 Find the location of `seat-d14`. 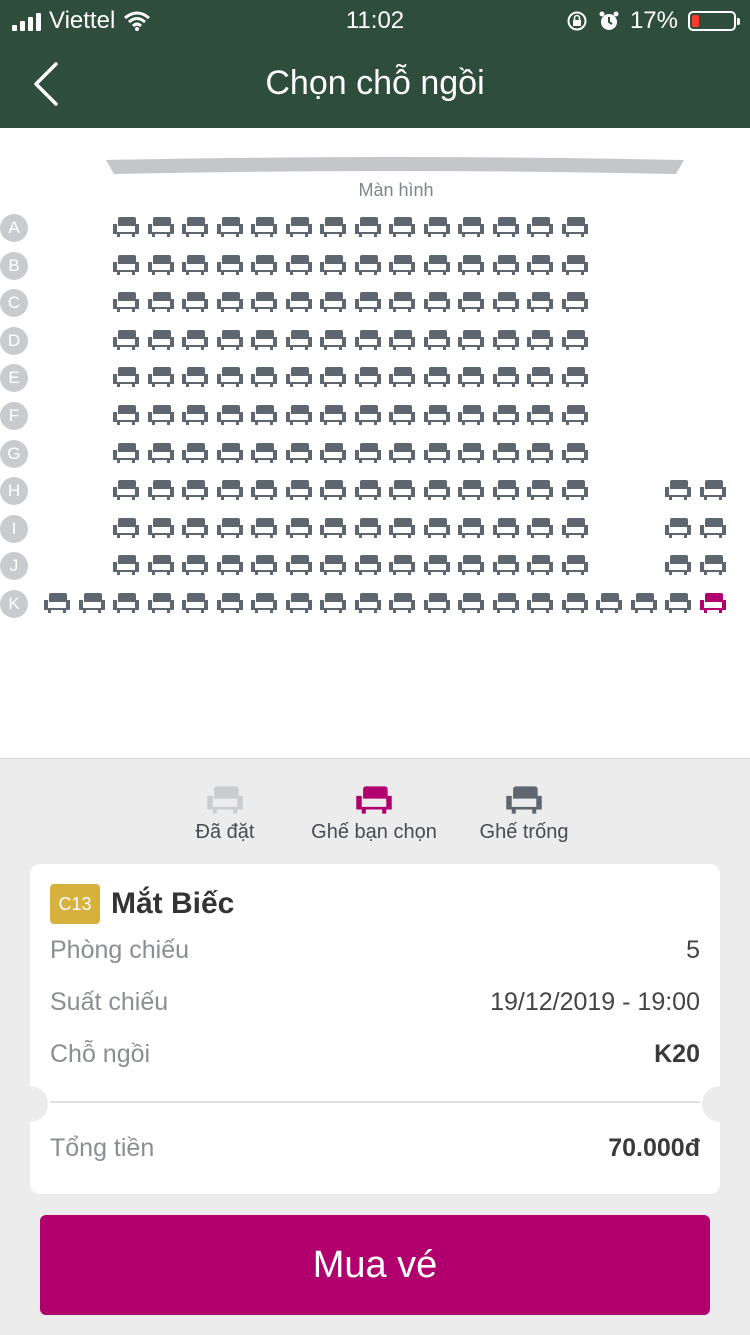

seat-d14 is located at coordinates (505, 340).